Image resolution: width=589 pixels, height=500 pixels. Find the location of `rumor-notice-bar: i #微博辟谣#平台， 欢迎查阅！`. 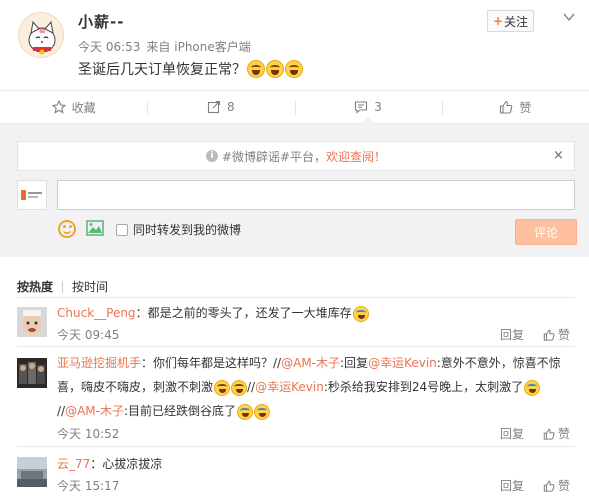

rumor-notice-bar: i #微博辟谣#平台， 欢迎查阅！ is located at coordinates (296, 156).